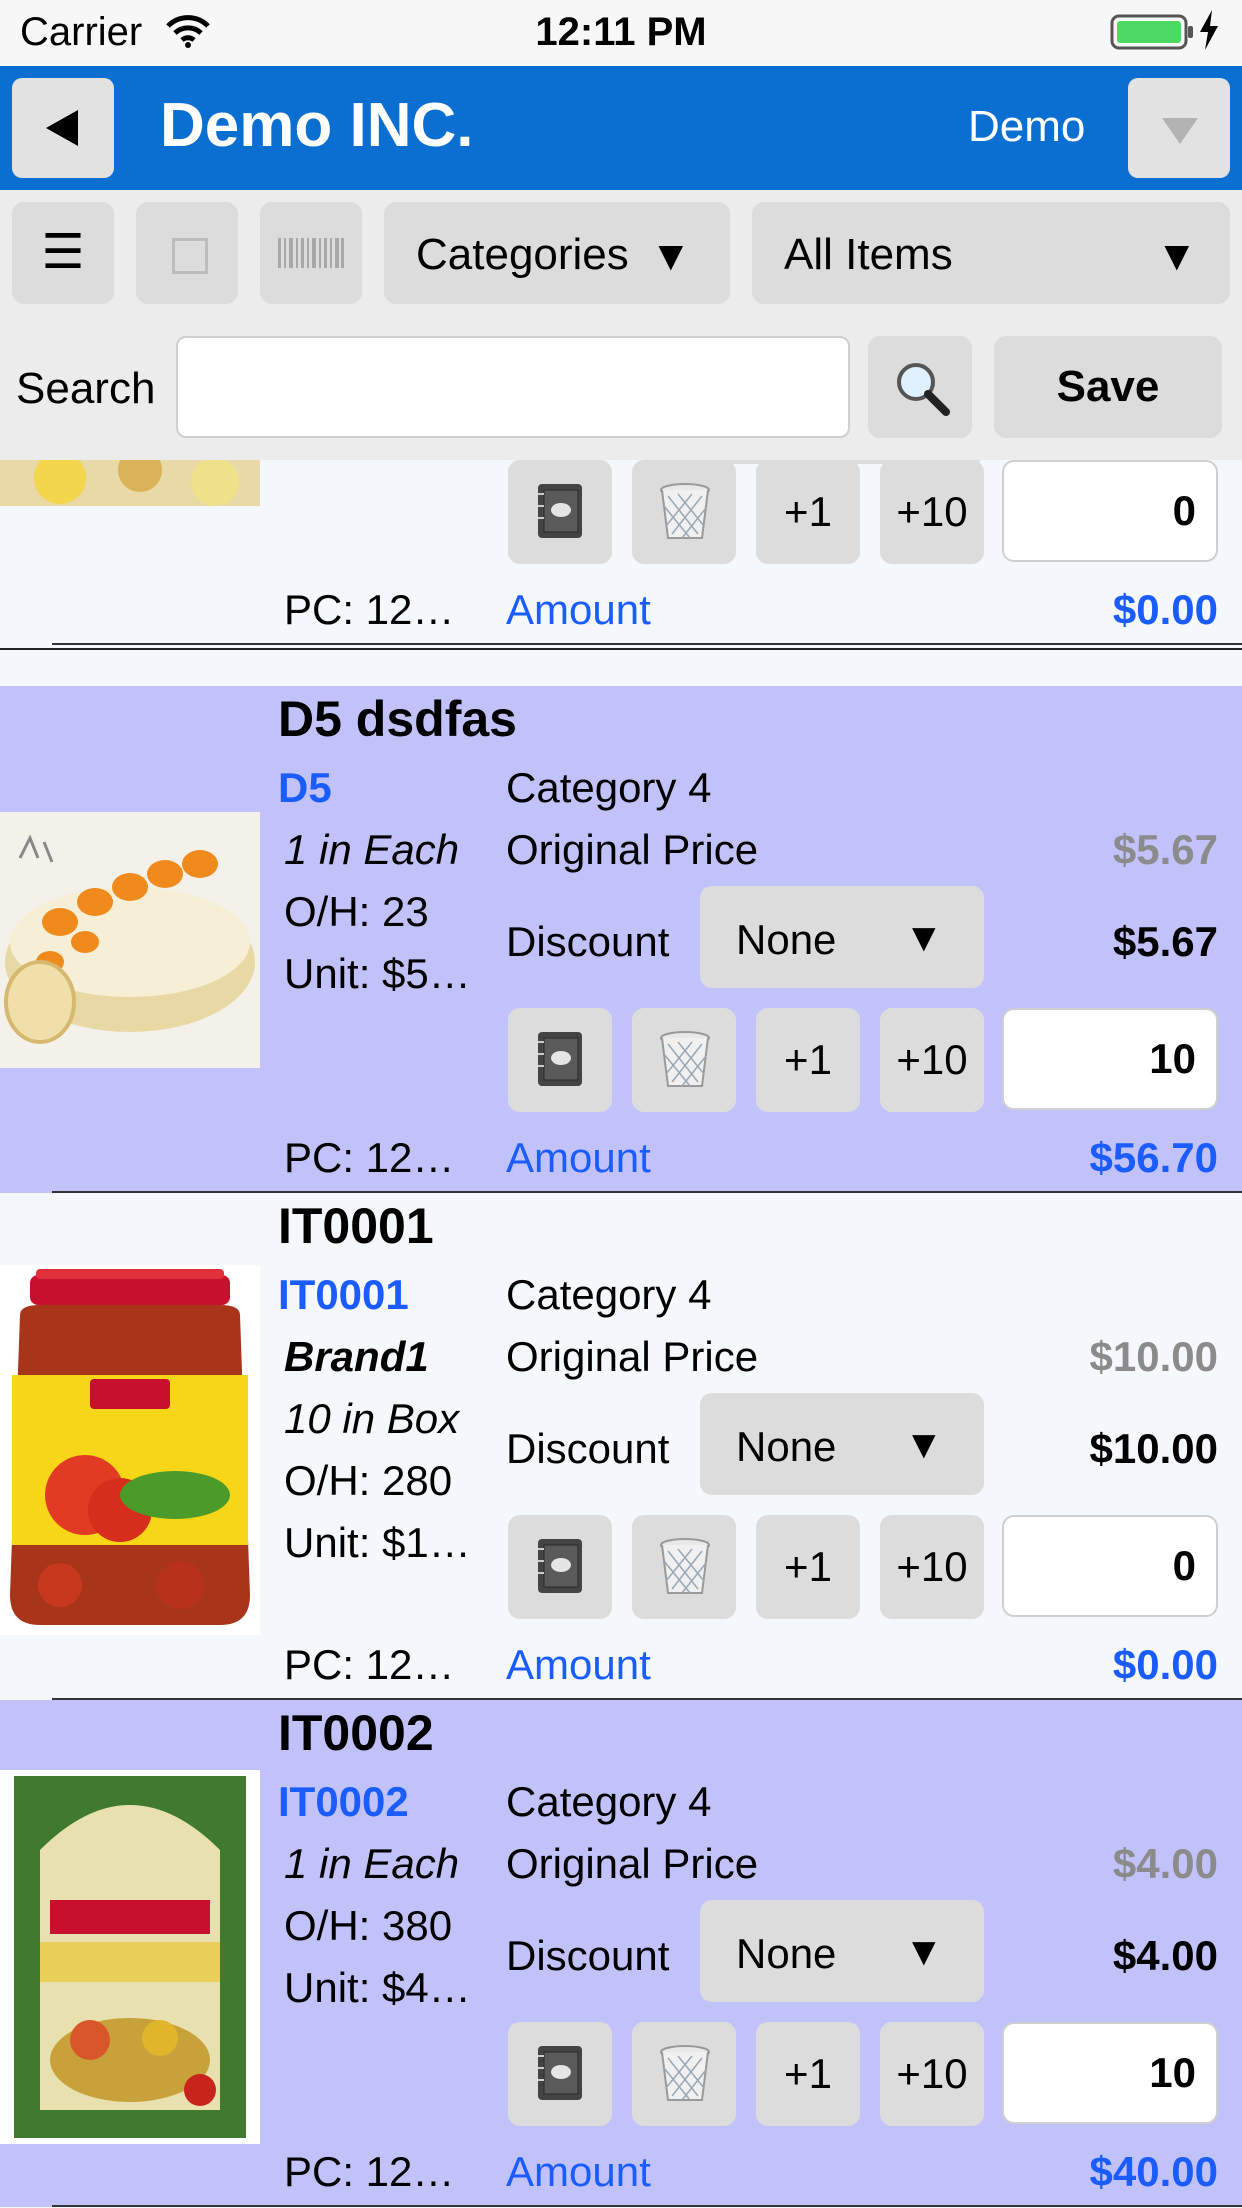  Describe the element at coordinates (343, 1802) in the screenshot. I see `item-code: IT0002` at that location.